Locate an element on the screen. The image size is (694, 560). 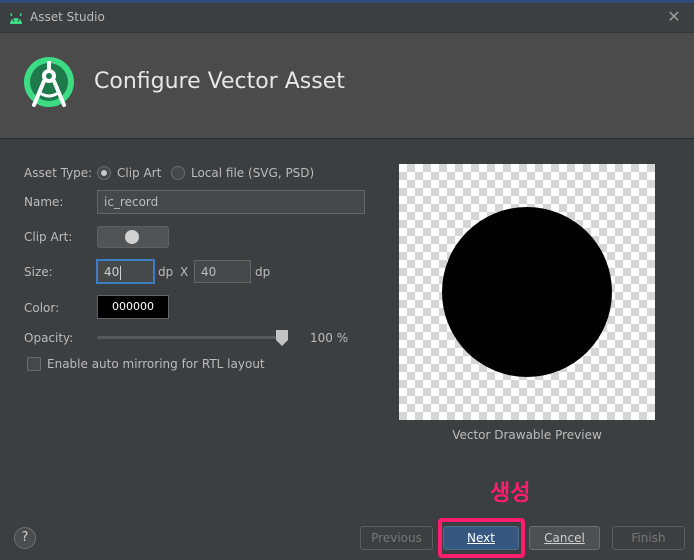
width-value: 40 is located at coordinates (112, 272).